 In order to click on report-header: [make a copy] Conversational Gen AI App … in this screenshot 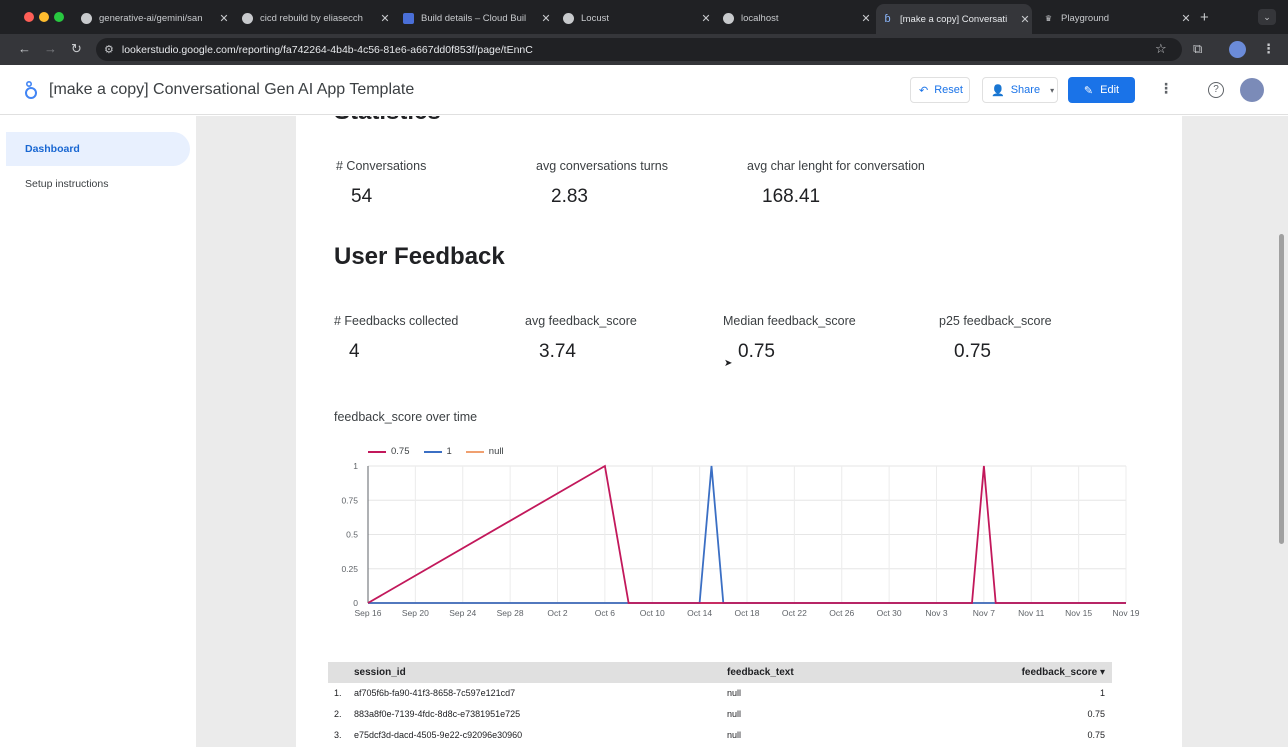, I will do `click(644, 90)`.